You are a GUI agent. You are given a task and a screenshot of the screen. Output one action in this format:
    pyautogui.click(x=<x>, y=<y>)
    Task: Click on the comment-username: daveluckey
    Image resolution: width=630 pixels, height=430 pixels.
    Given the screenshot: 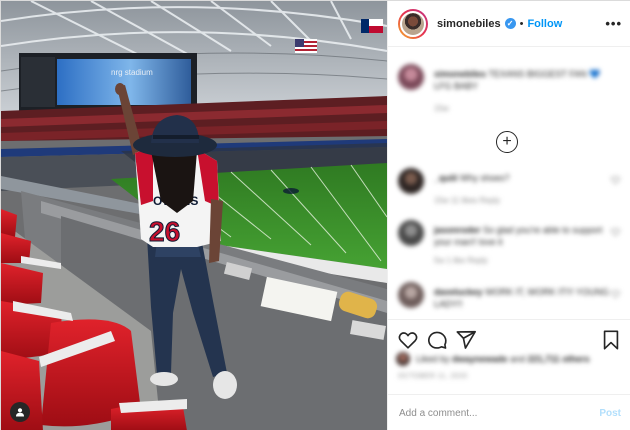 What is the action you would take?
    pyautogui.click(x=458, y=292)
    